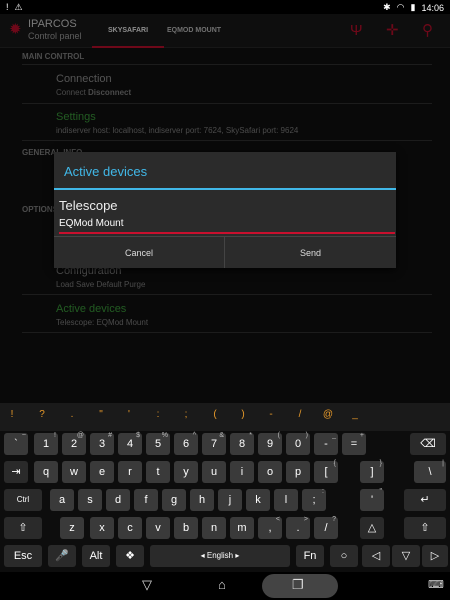 The height and width of the screenshot is (600, 450). I want to click on key-2-2: s, so click(90, 500).